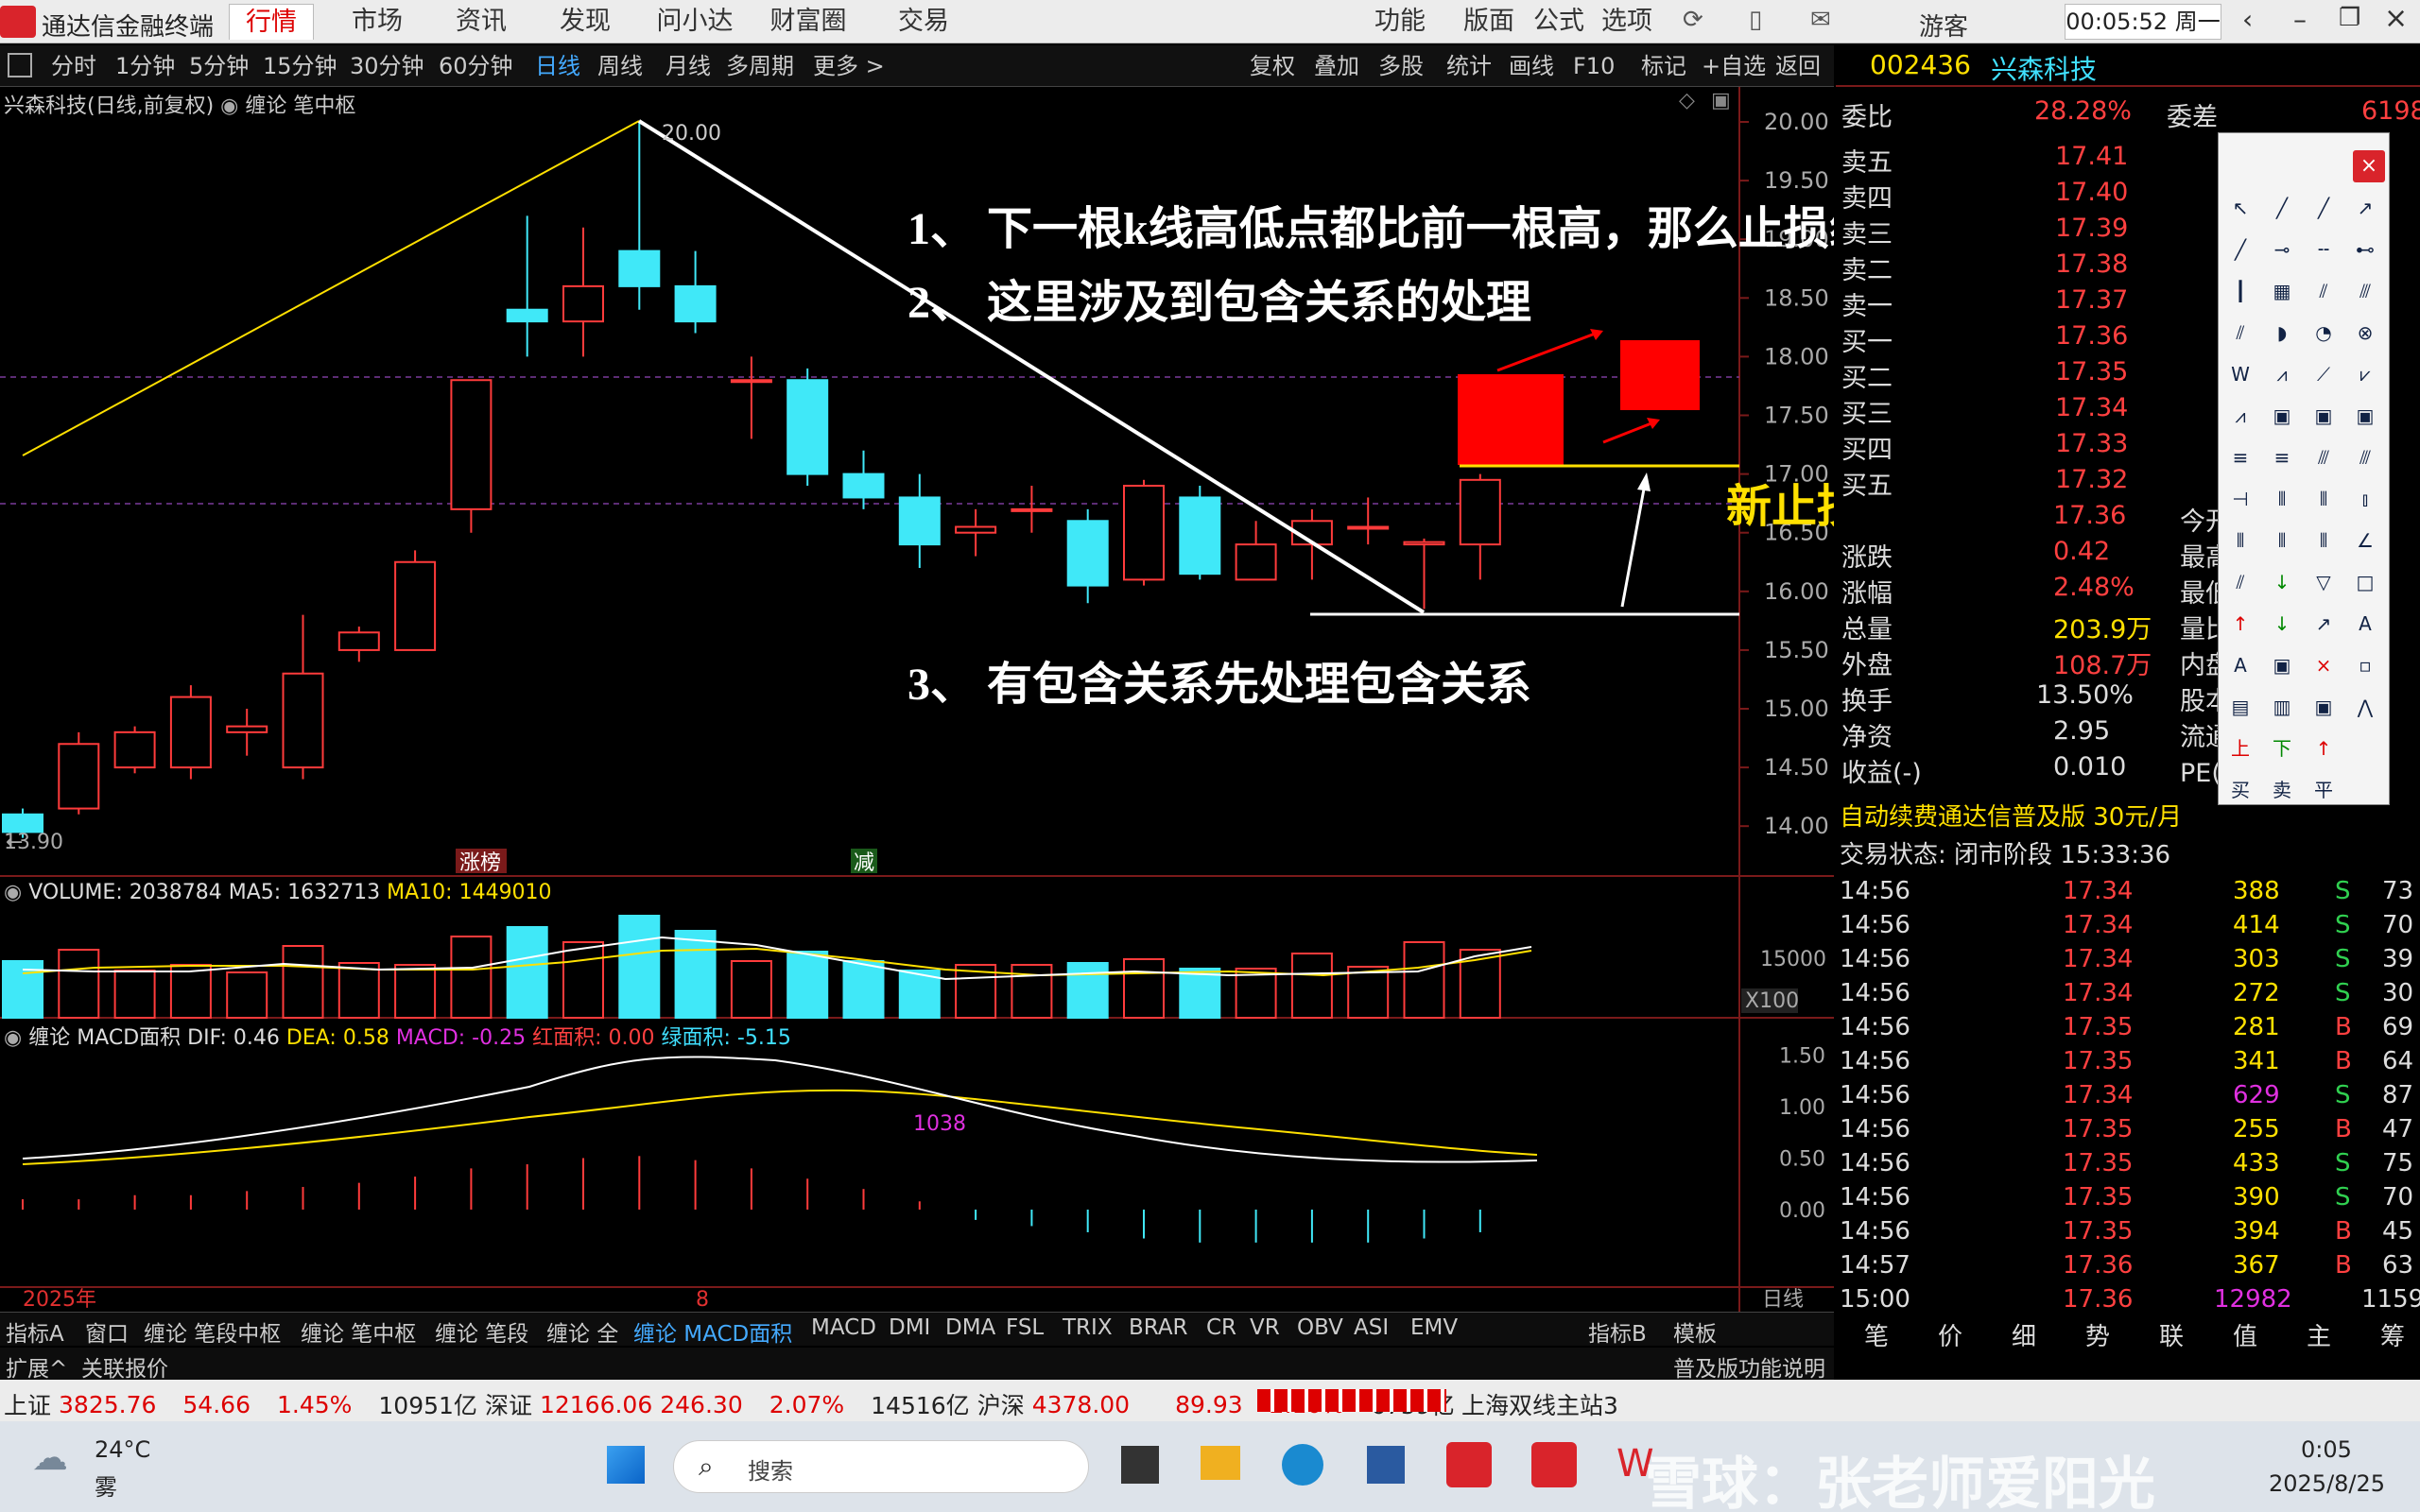  What do you see at coordinates (2323, 540) in the screenshot?
I see `draw-tool-34-icon: ⦀` at bounding box center [2323, 540].